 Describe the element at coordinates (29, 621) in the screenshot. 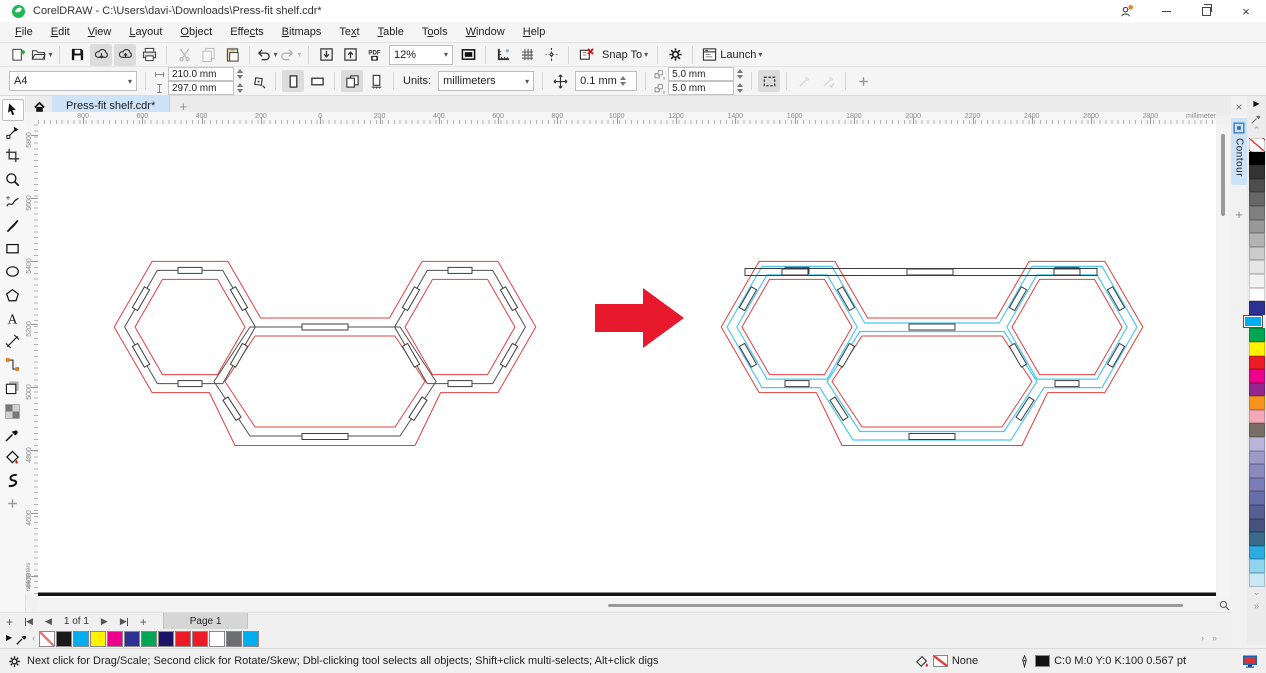

I see `first-page-button: ◀` at that location.